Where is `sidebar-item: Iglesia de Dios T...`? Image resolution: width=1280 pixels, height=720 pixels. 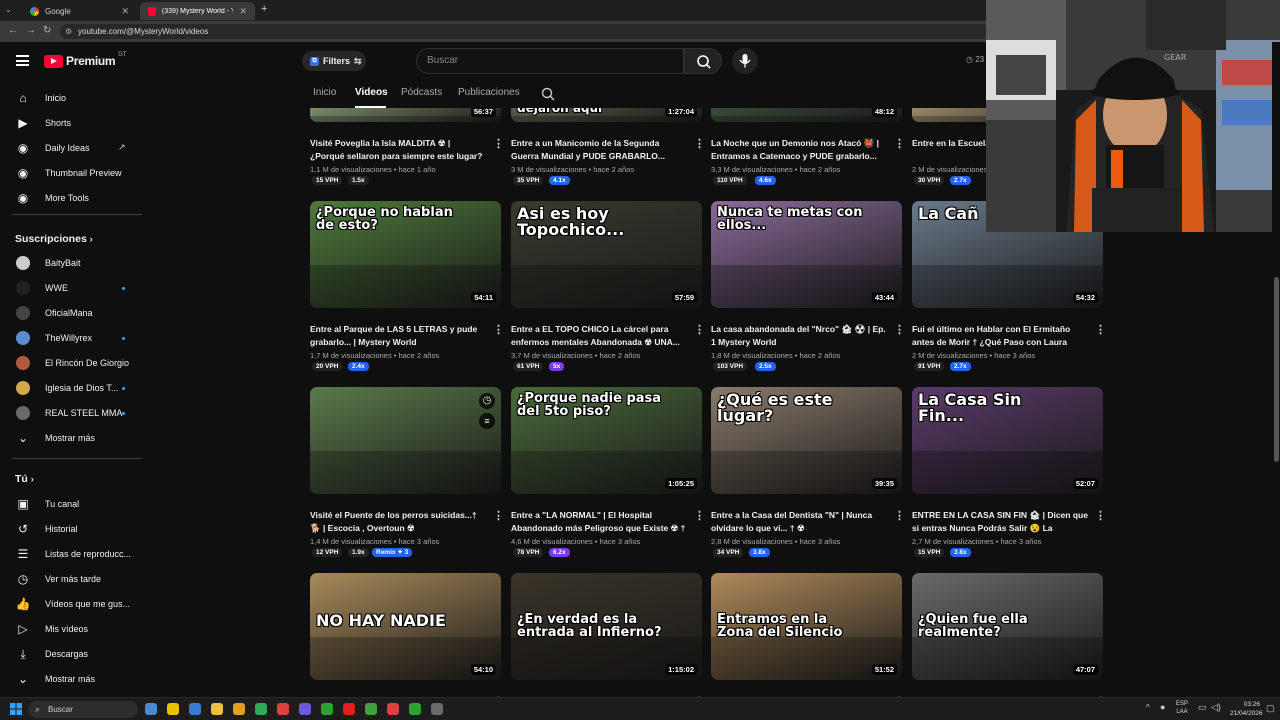
sidebar-item: Iglesia de Dios T... is located at coordinates (75, 388).